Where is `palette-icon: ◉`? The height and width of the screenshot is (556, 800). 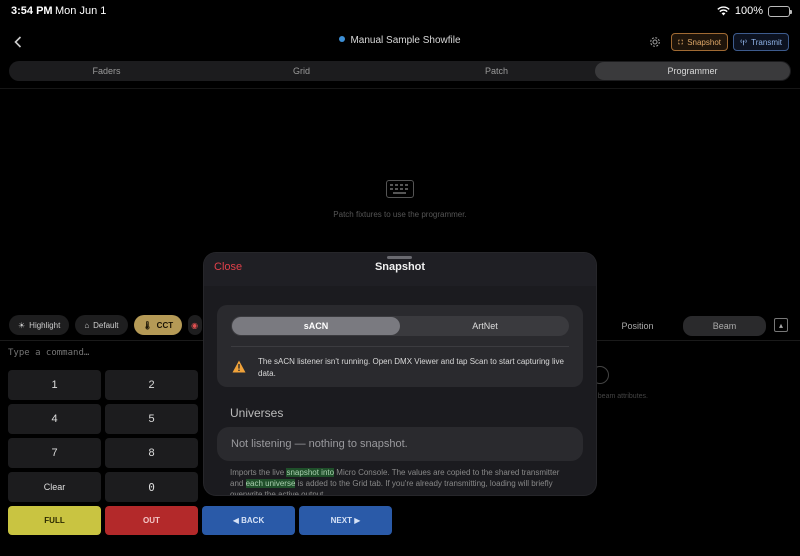
palette-icon: ◉ is located at coordinates (195, 325).